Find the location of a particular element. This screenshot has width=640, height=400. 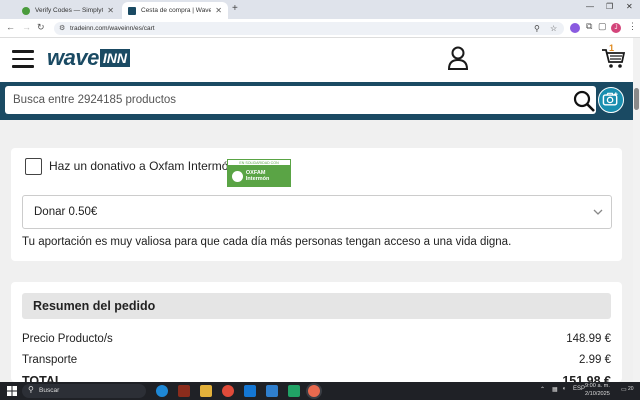

logo-wordmark: wave is located at coordinates (73, 57).